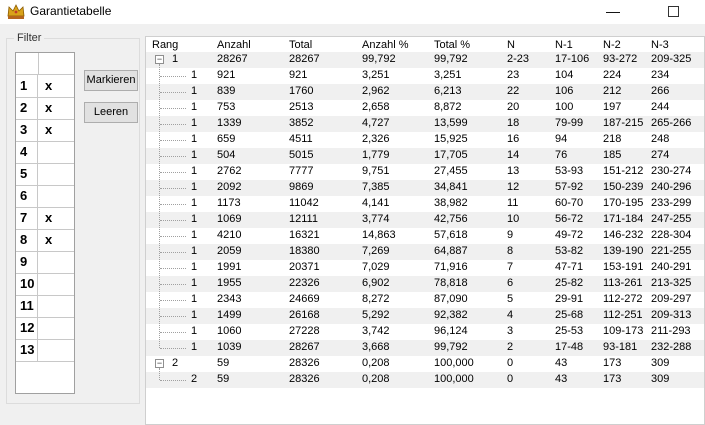 Image resolution: width=705 pixels, height=425 pixels. Describe the element at coordinates (513, 187) in the screenshot. I see `n-cell: 12` at that location.